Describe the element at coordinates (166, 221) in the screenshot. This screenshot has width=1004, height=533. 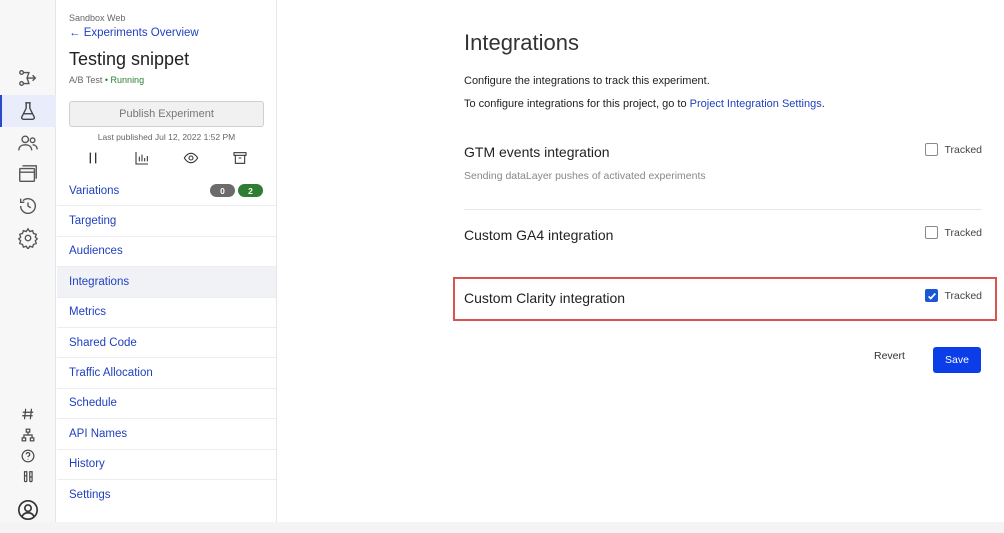
I see `nav-item-targeting: Targeting` at that location.